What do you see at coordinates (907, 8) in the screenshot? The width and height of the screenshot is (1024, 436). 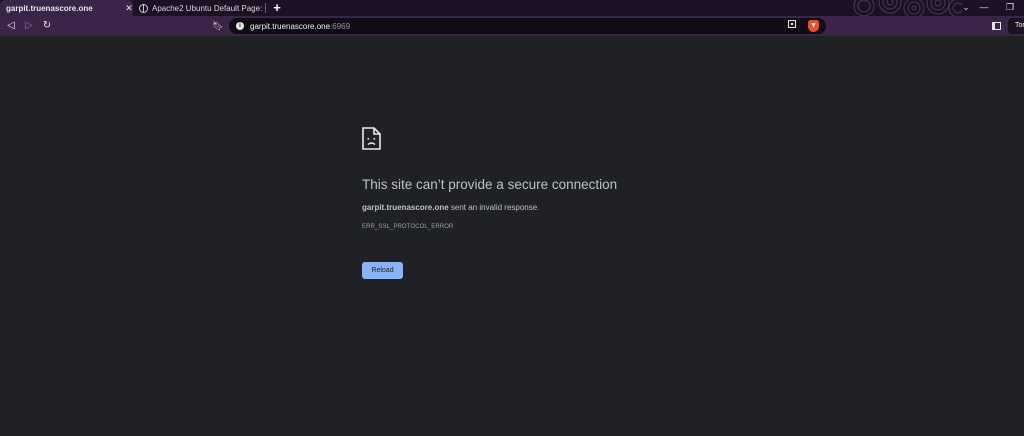 I see `theme-decoration` at bounding box center [907, 8].